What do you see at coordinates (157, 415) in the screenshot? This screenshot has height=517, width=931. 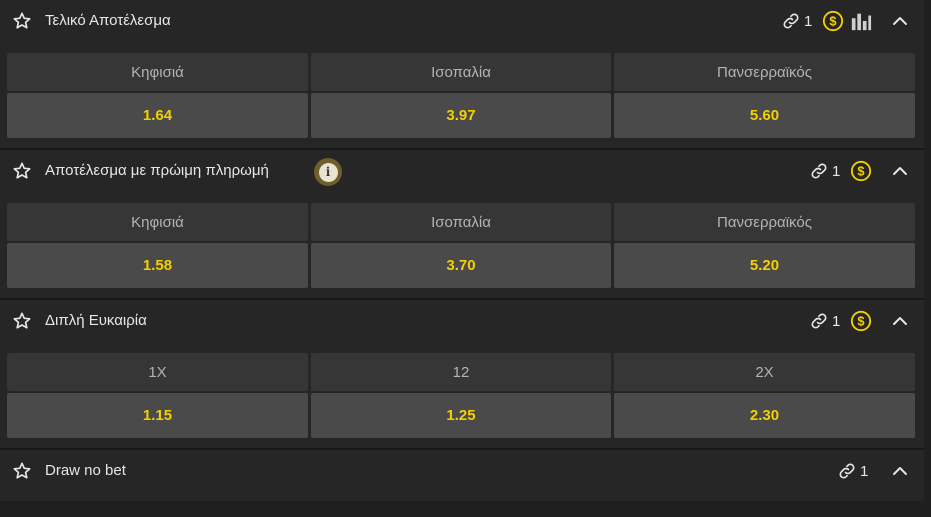 I see `odds-button: 1.15` at bounding box center [157, 415].